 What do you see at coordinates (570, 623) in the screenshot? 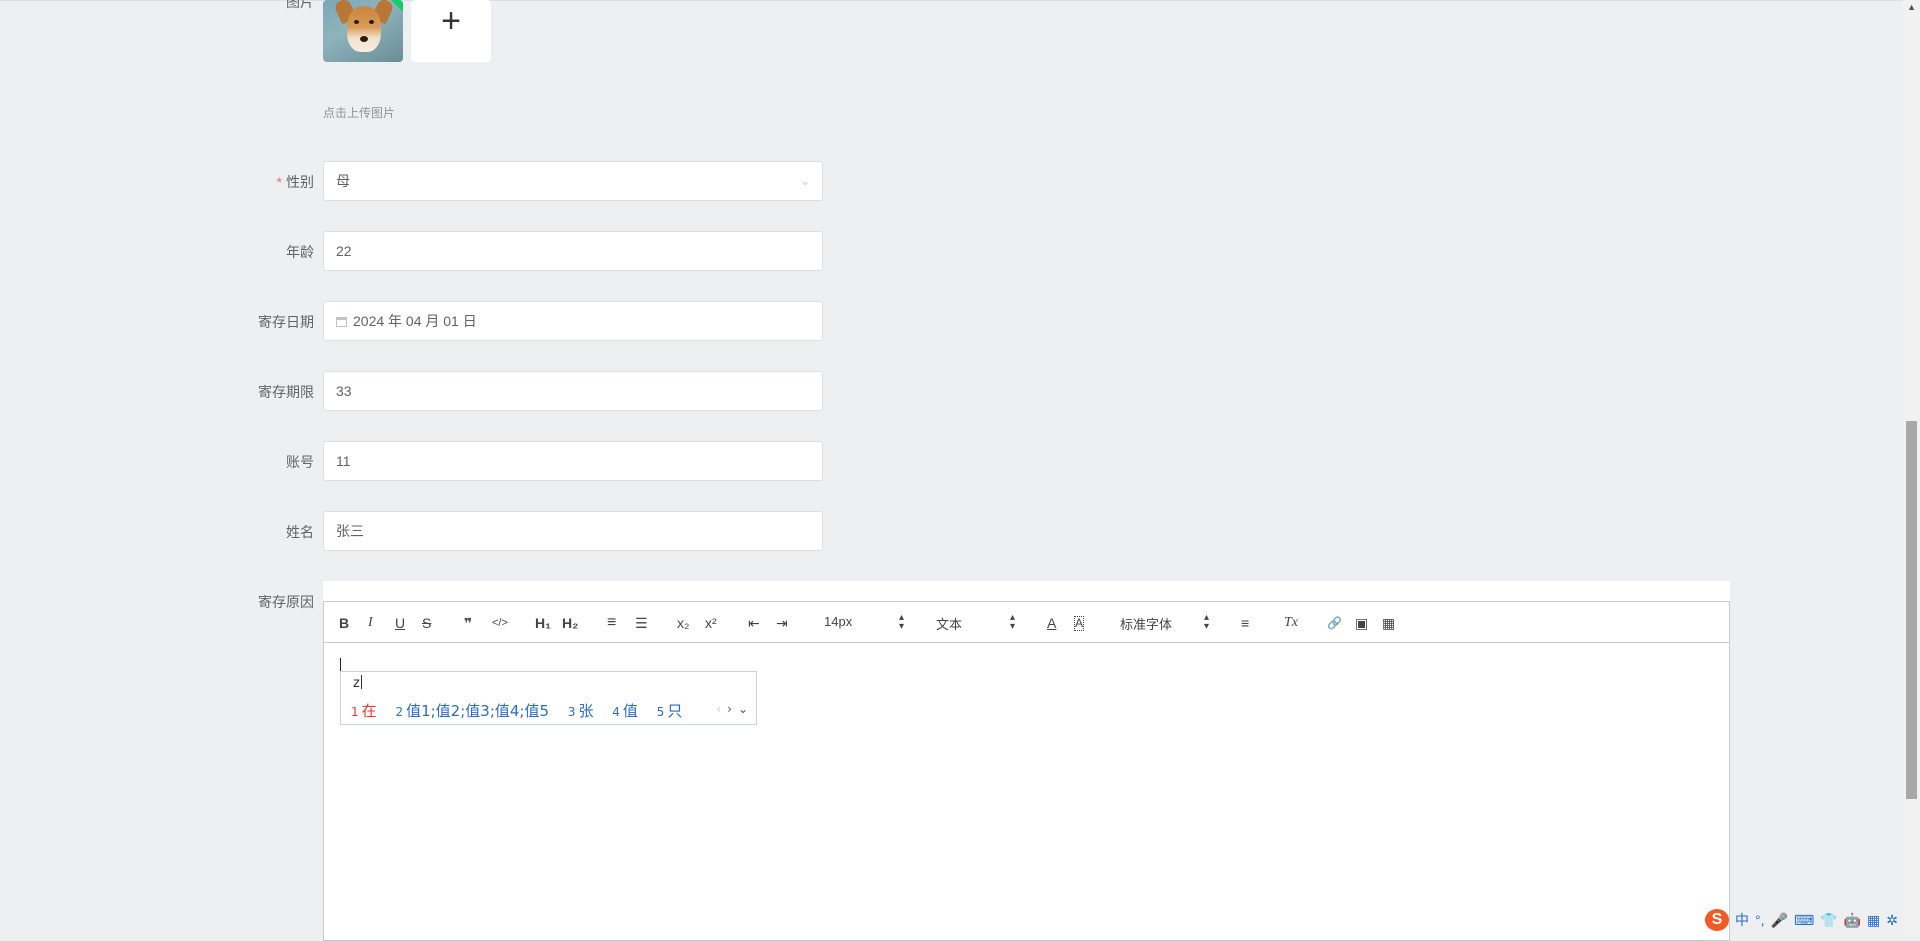
I see `h2-button: H₂` at bounding box center [570, 623].